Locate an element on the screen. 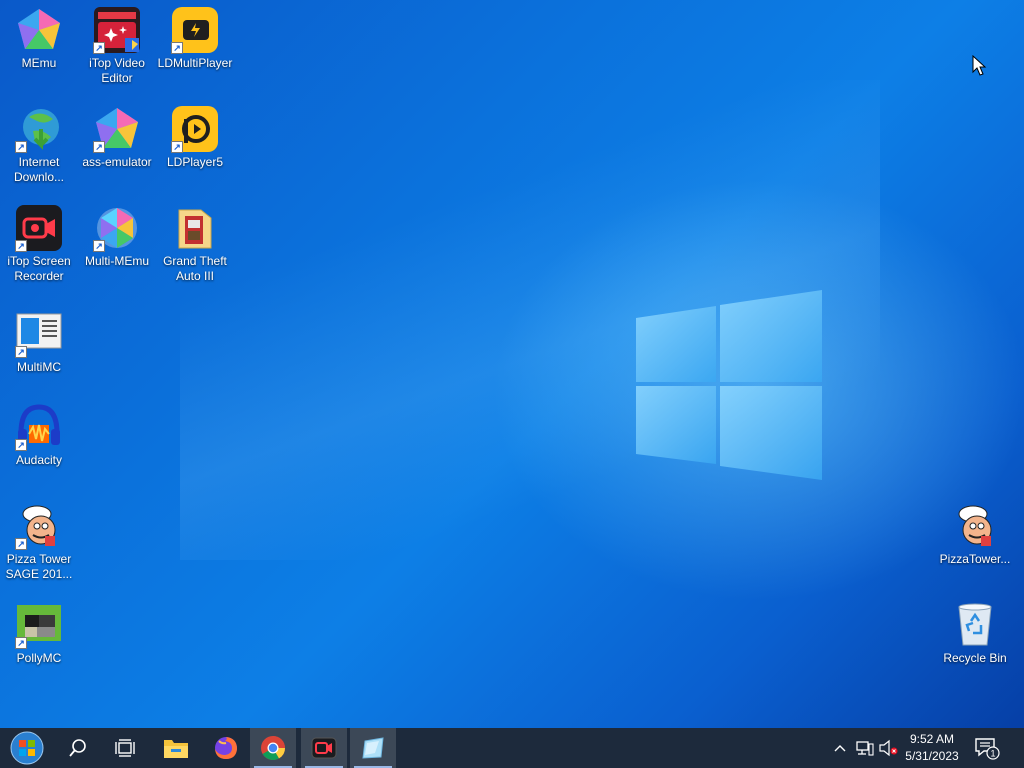 Image resolution: width=1024 pixels, height=768 pixels. taskbar-chrome is located at coordinates (273, 748).